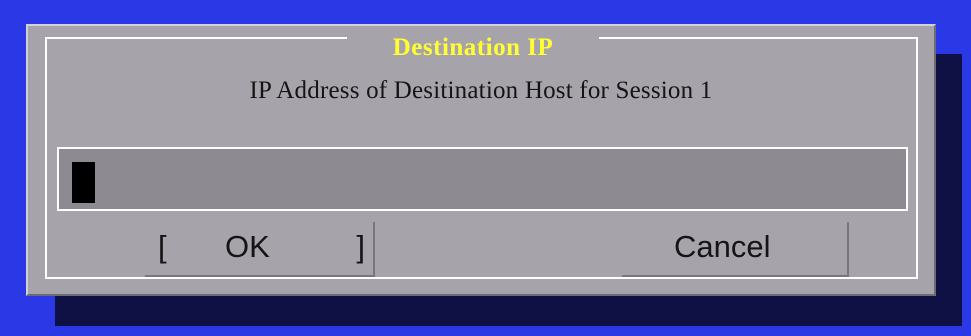 The height and width of the screenshot is (336, 971). I want to click on ok-button-label: OK, so click(247, 246).